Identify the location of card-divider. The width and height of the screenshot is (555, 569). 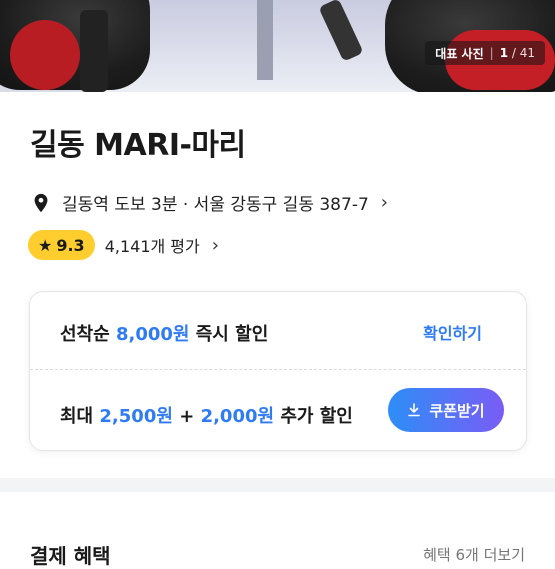
(278, 369).